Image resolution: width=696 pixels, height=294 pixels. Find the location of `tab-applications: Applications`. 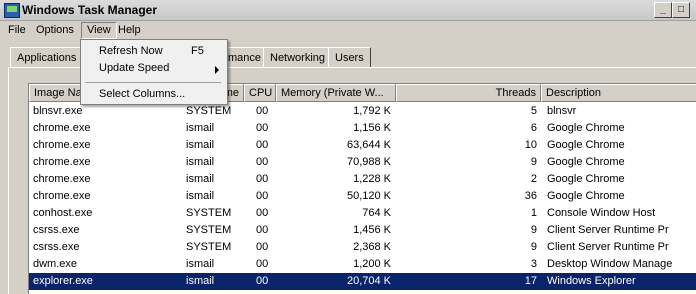

tab-applications: Applications is located at coordinates (47, 57).